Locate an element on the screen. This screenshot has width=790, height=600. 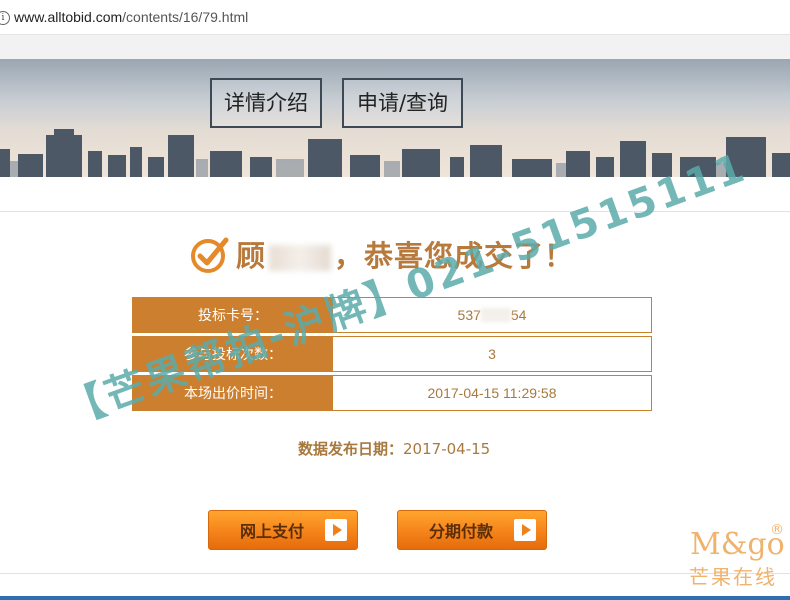
bid-count-value: 3 is located at coordinates (492, 354).